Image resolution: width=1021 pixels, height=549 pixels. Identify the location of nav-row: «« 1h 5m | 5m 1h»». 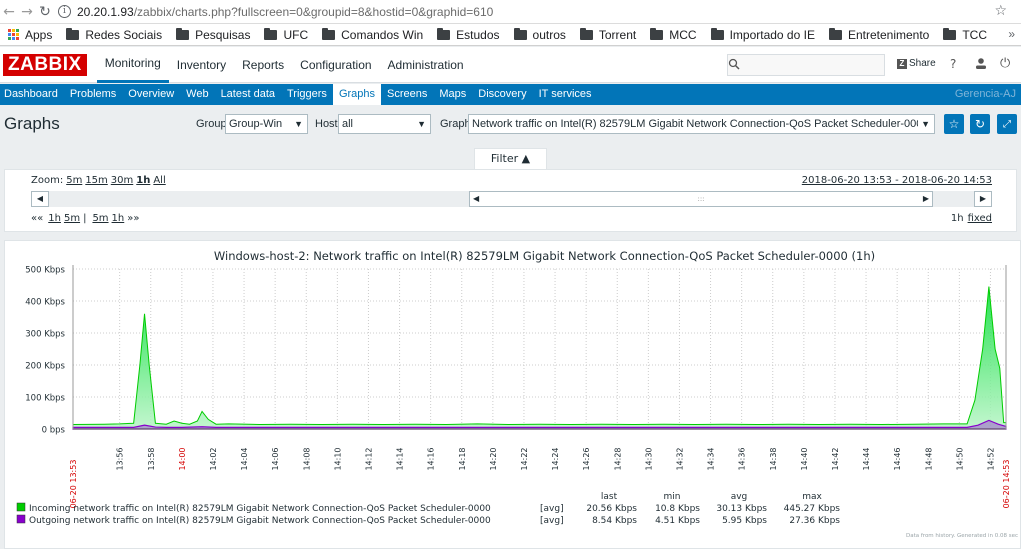
(85, 218).